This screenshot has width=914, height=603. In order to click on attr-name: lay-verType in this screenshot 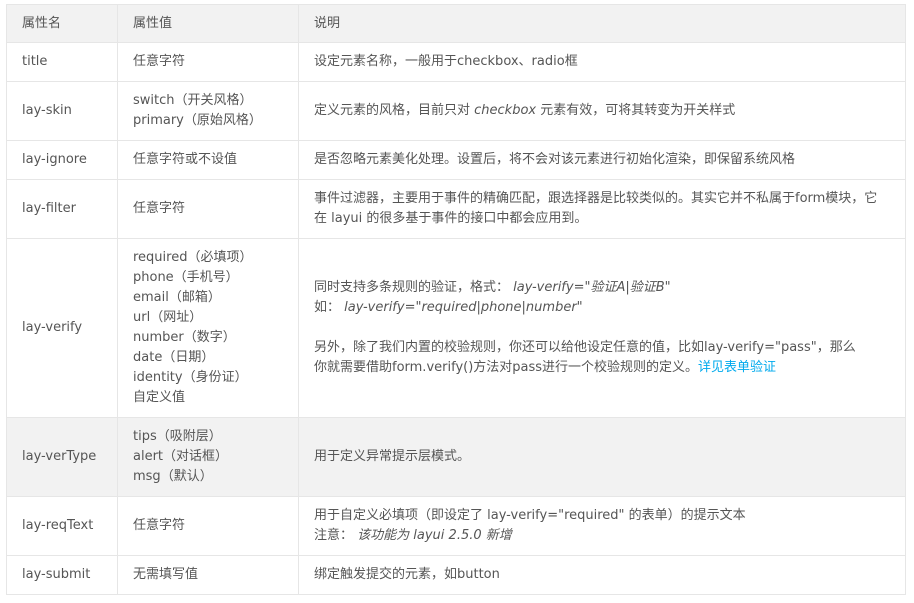, I will do `click(62, 457)`.